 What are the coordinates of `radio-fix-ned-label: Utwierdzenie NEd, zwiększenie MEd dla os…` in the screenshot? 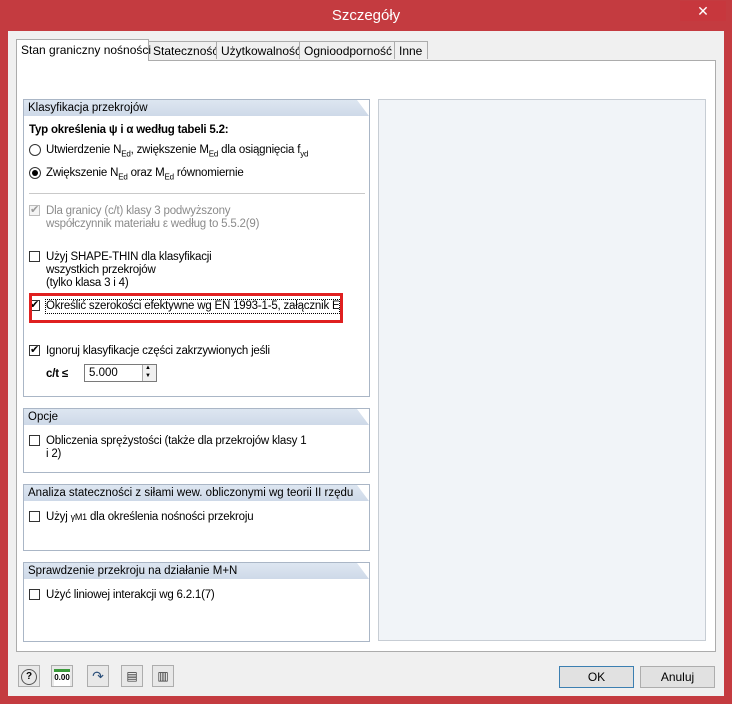 It's located at (177, 152).